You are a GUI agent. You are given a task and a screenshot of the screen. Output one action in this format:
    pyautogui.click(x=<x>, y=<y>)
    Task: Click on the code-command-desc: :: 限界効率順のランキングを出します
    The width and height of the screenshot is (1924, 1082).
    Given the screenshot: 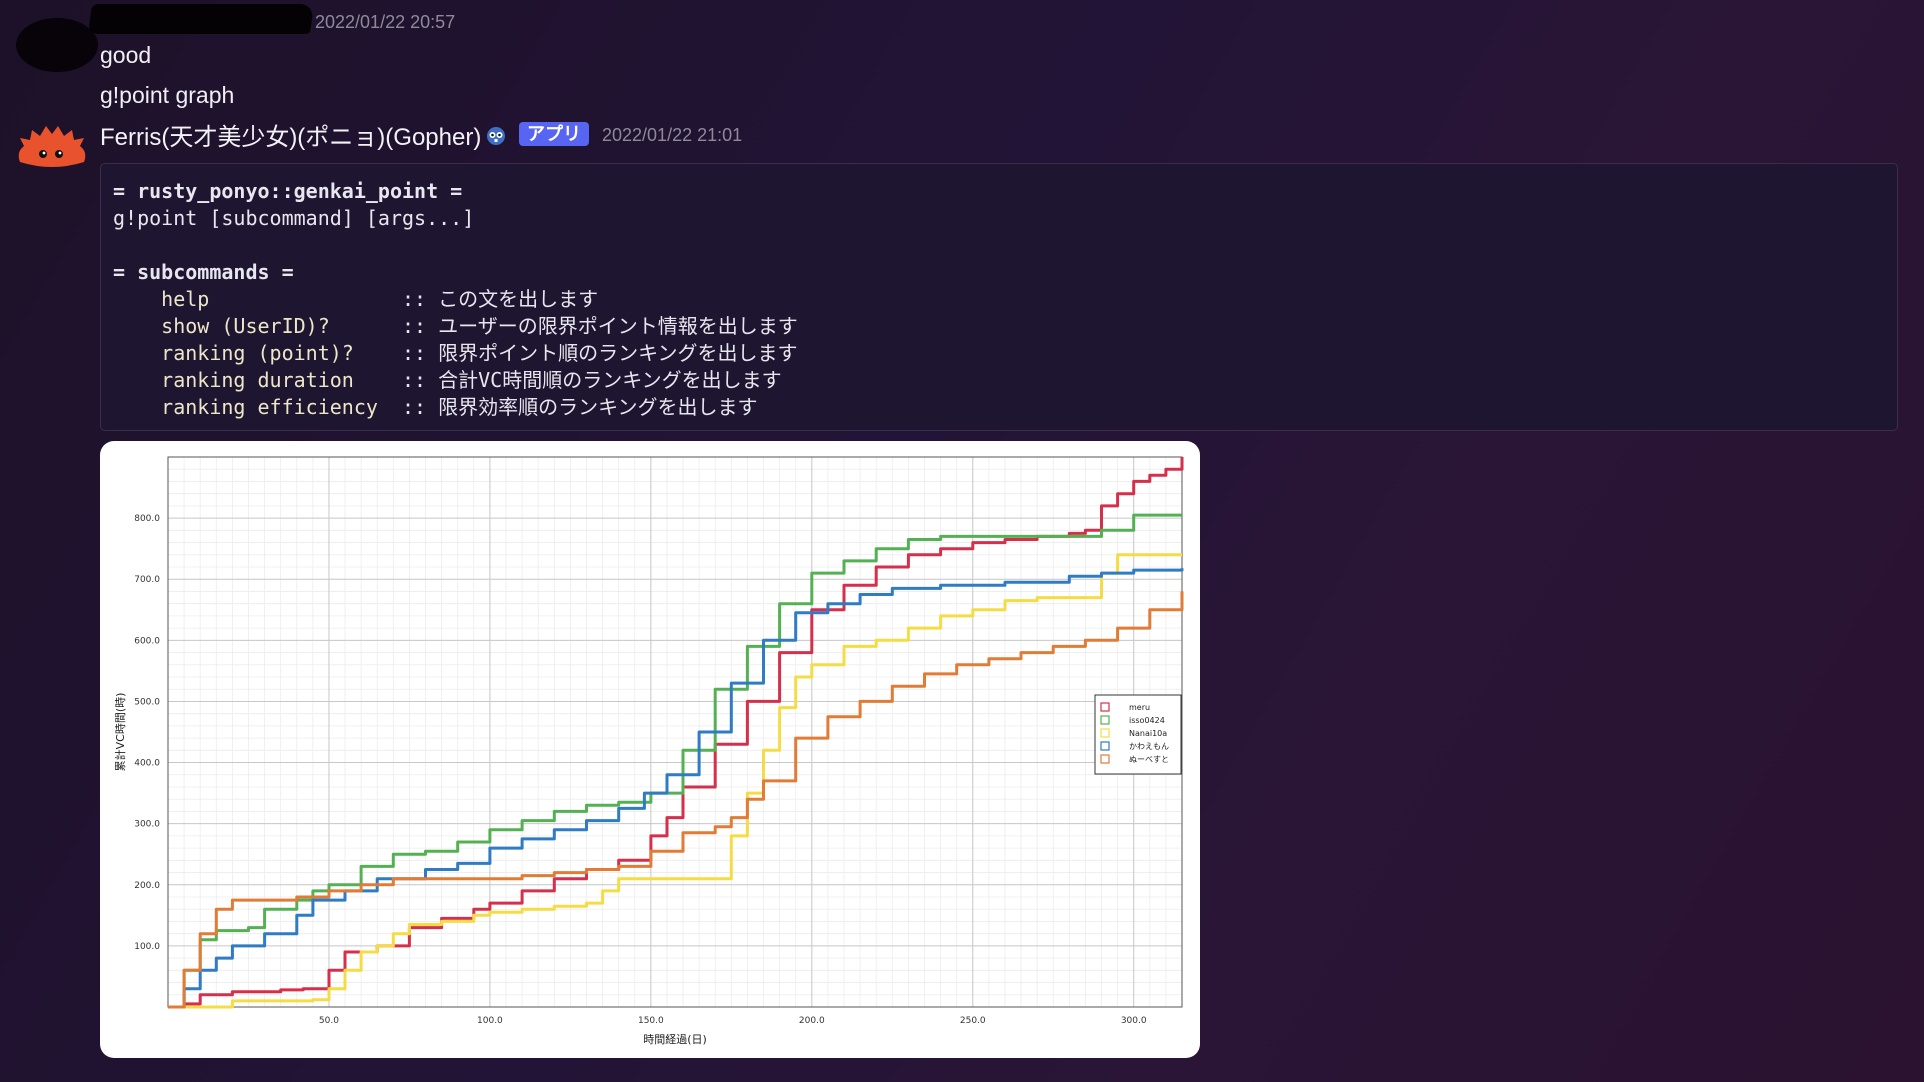 What is the action you would take?
    pyautogui.click(x=579, y=407)
    